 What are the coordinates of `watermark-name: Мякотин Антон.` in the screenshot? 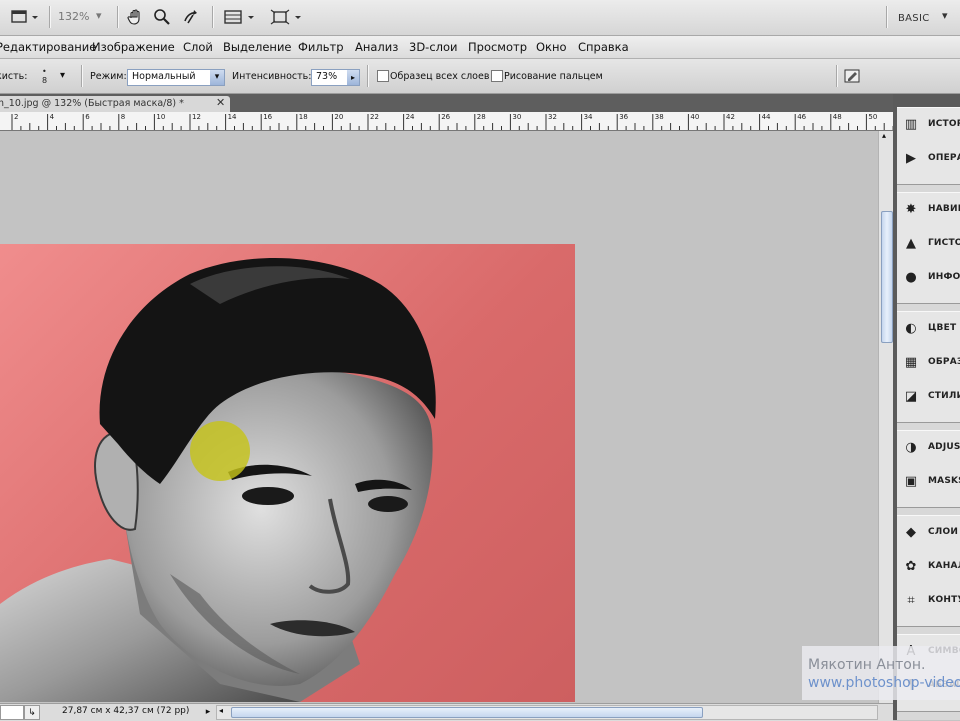 It's located at (867, 665).